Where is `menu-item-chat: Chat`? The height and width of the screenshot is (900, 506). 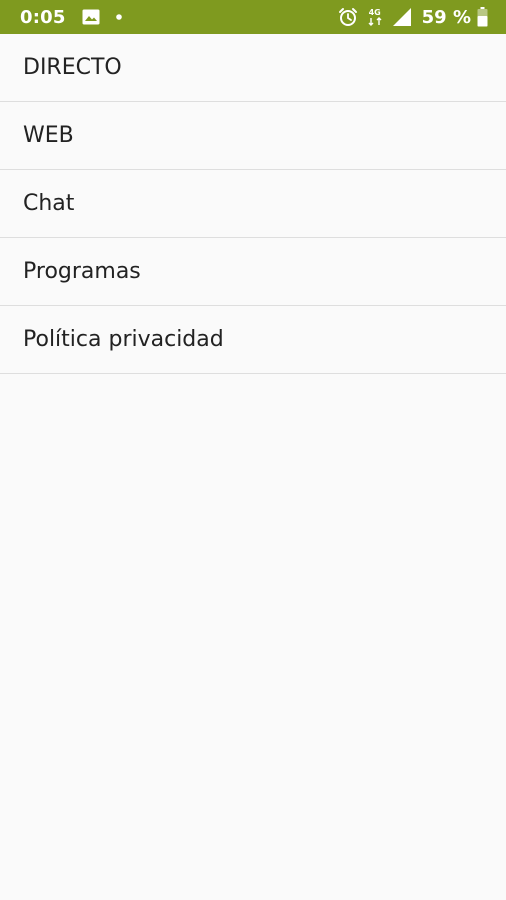
menu-item-chat: Chat is located at coordinates (253, 204).